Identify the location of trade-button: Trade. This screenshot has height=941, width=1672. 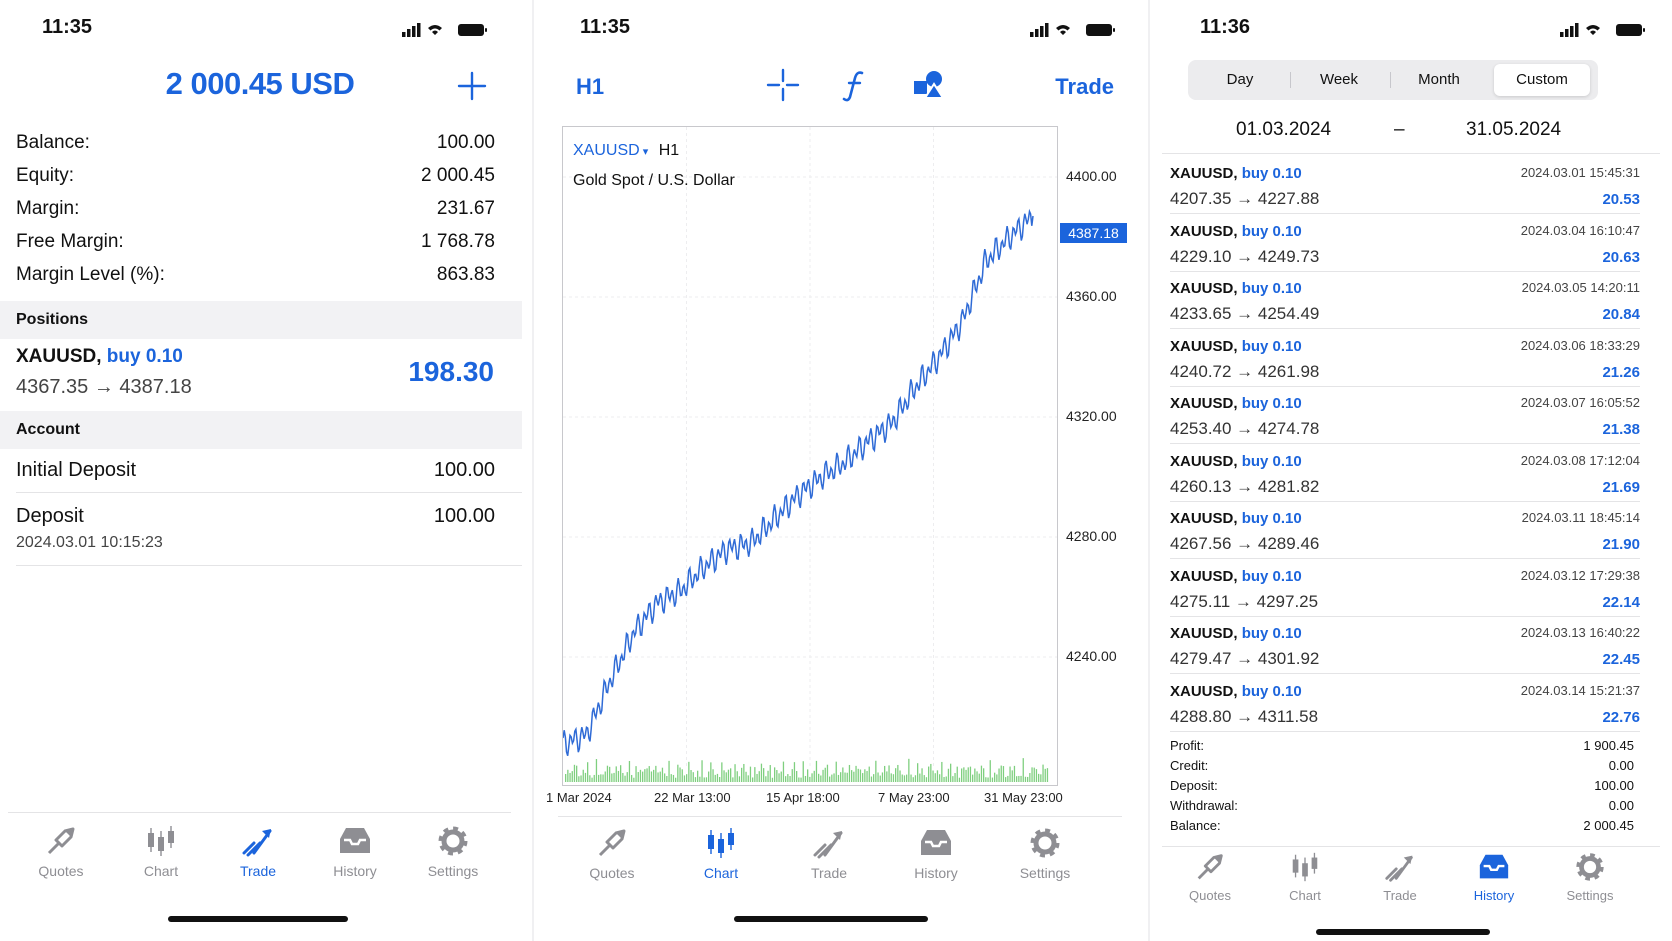
(1084, 87).